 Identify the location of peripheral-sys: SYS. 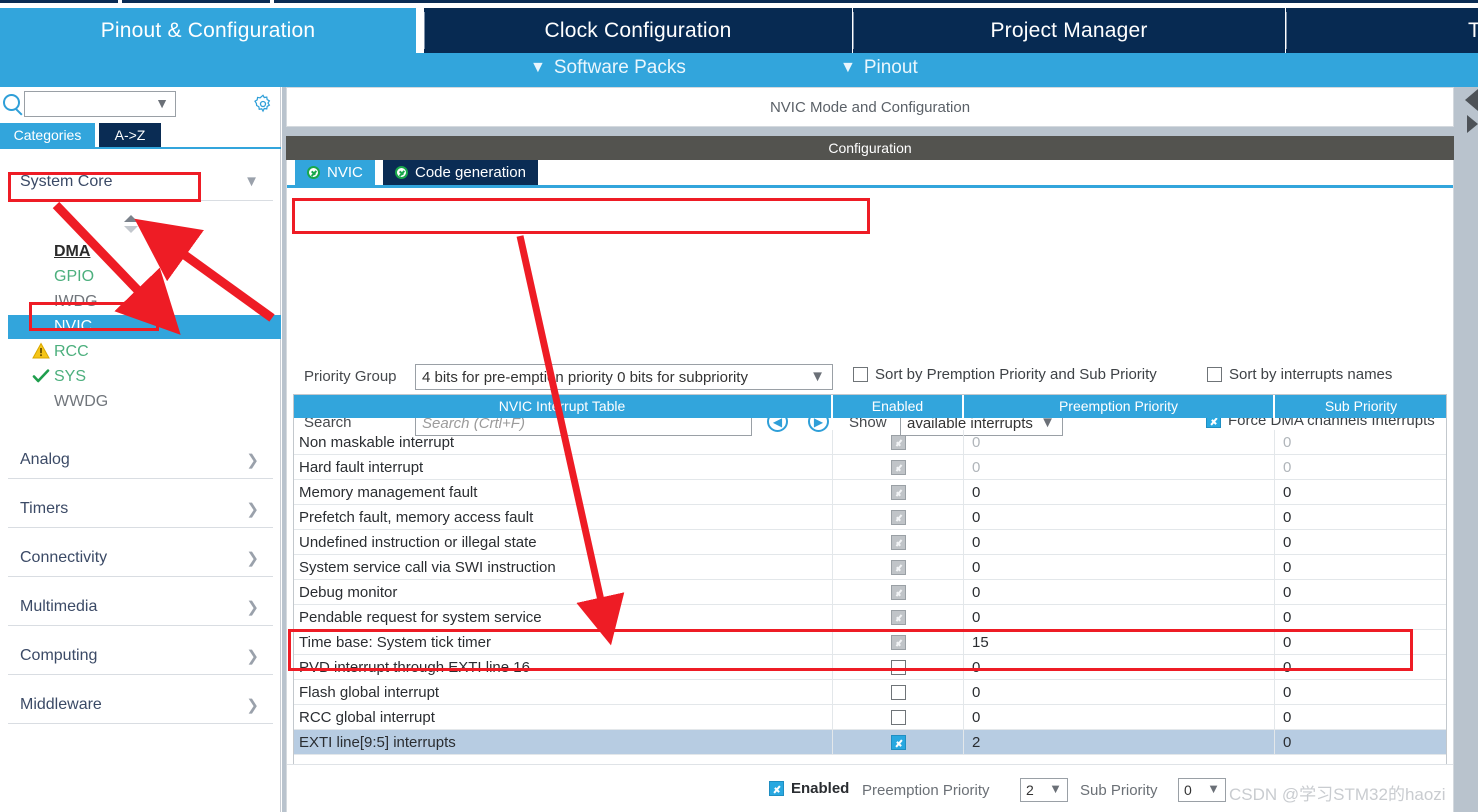
(144, 377).